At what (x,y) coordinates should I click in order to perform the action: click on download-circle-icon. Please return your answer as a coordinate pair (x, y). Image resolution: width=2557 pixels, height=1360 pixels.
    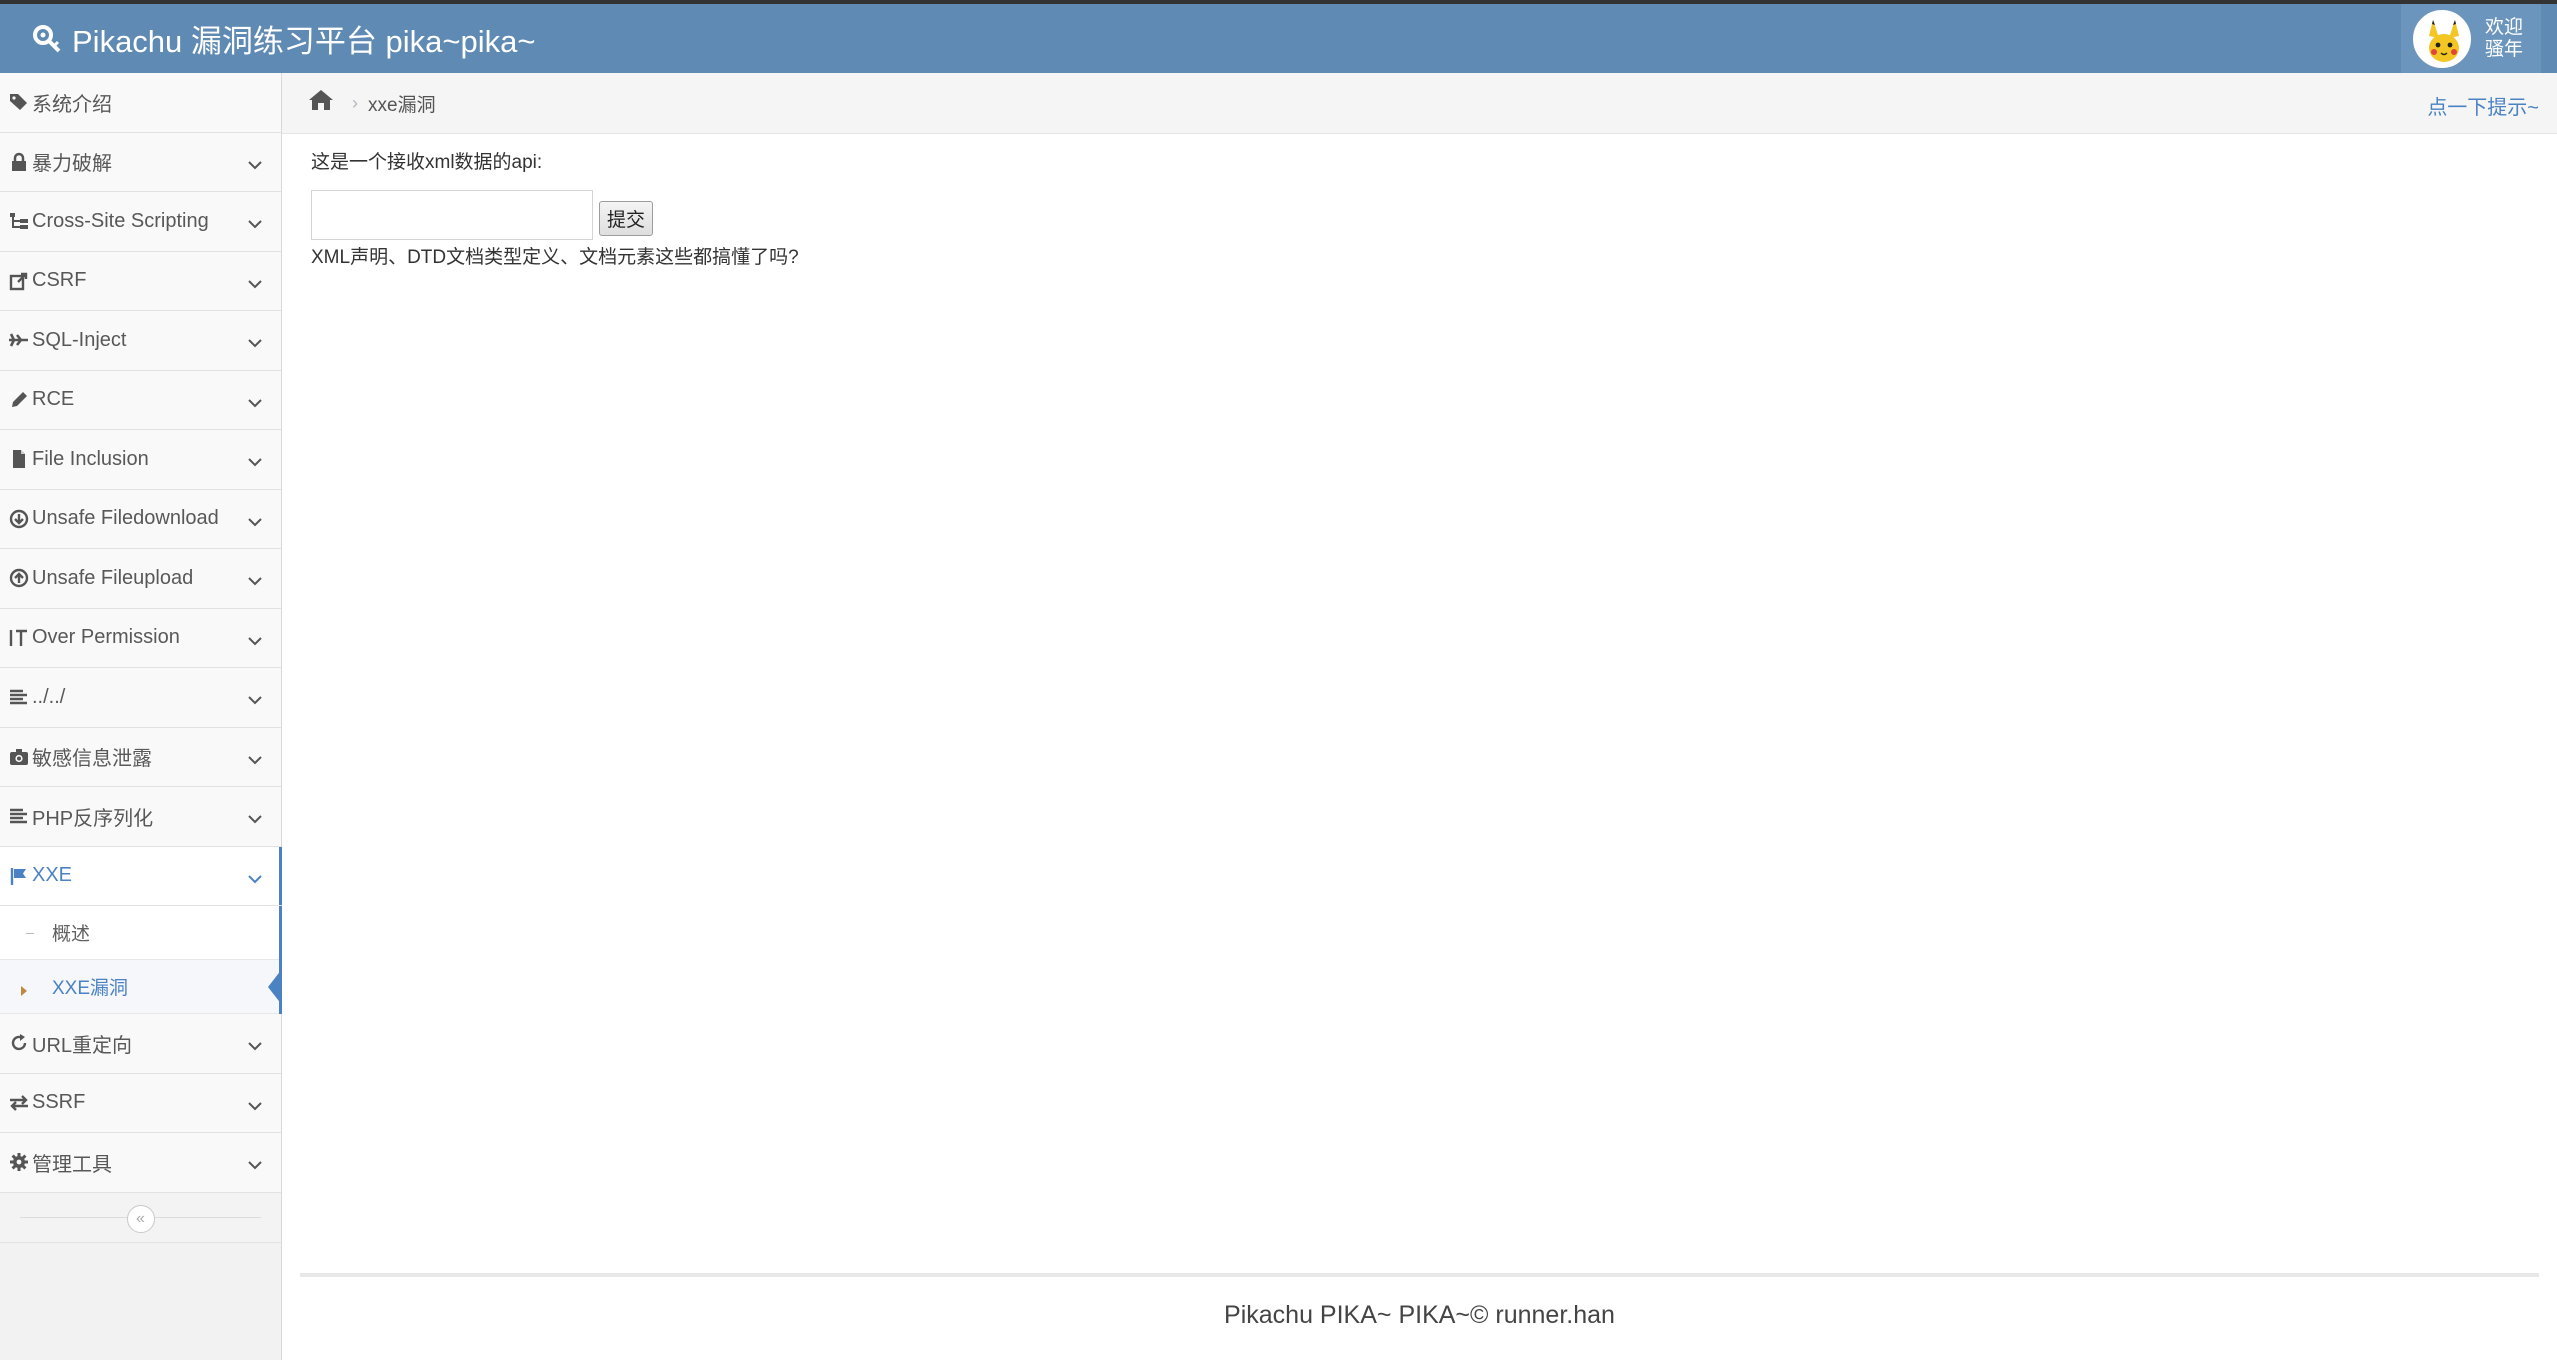
    Looking at the image, I should click on (19, 519).